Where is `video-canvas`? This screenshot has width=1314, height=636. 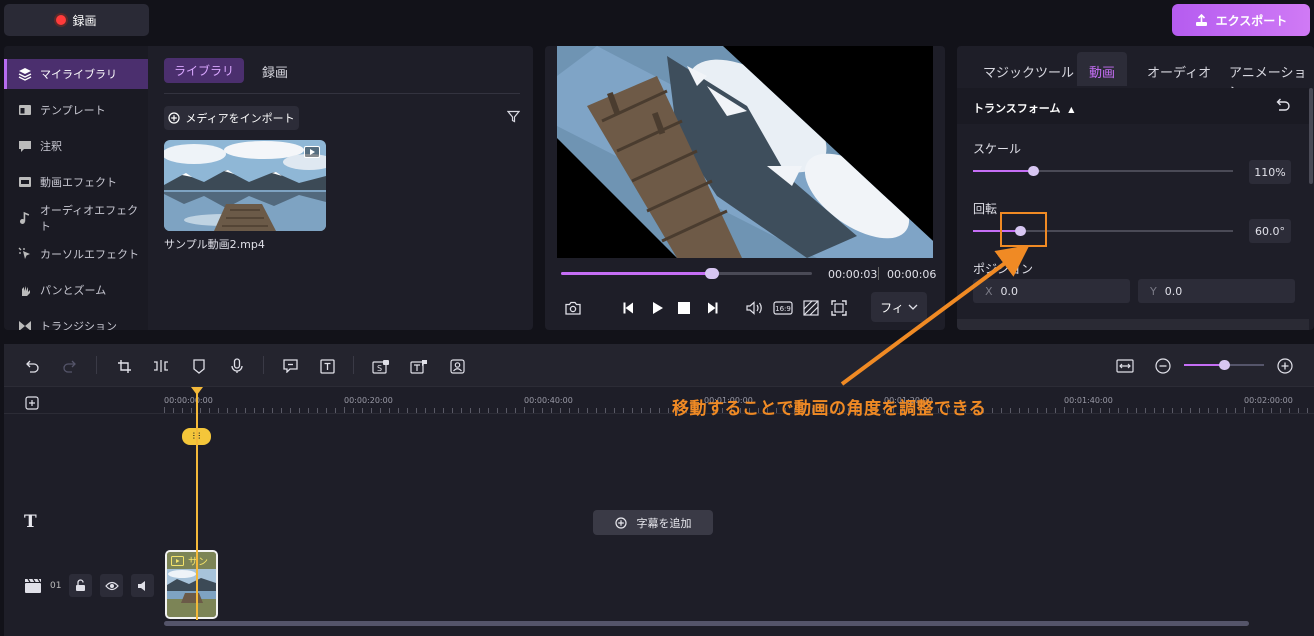 video-canvas is located at coordinates (745, 152).